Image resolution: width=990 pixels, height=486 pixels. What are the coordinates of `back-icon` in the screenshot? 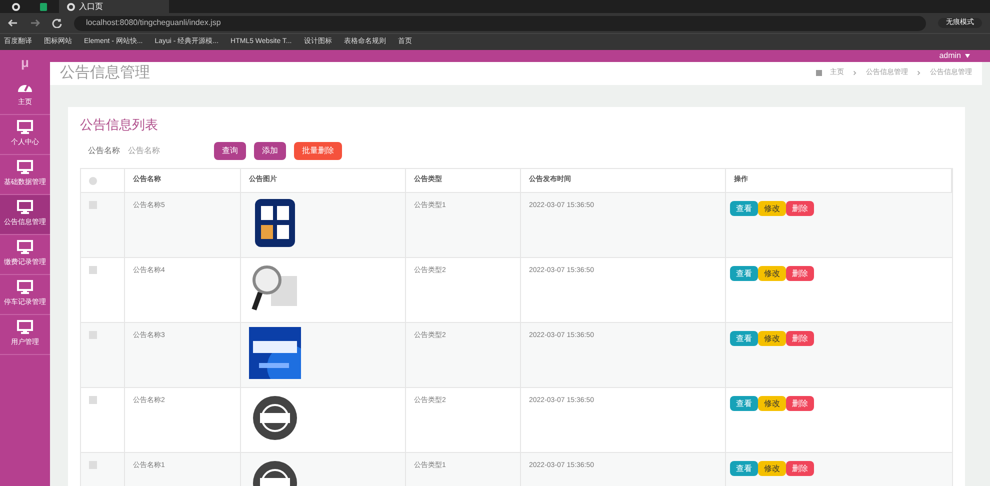 It's located at (13, 23).